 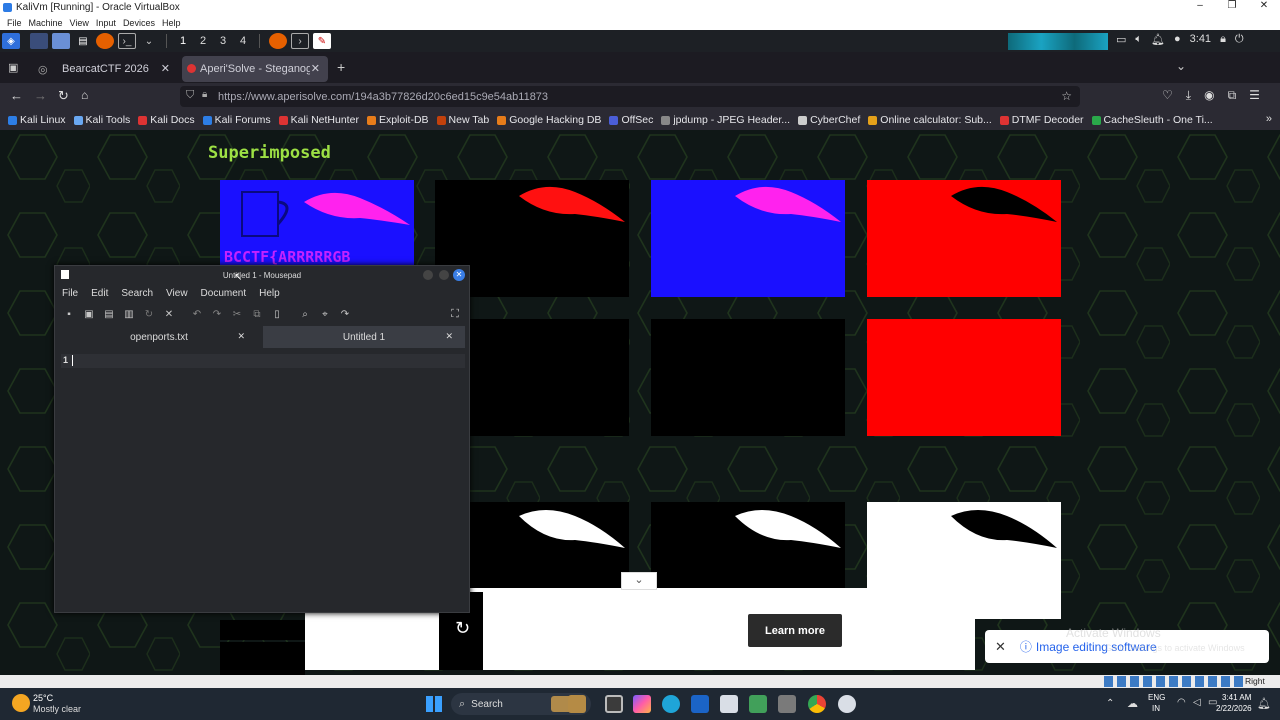 I want to click on desktop-icon, so click(x=39, y=41).